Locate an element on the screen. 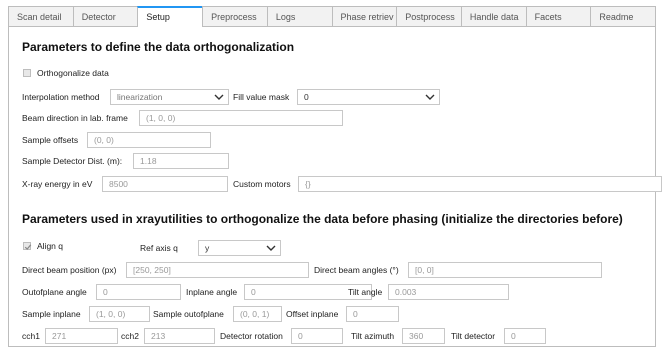  direct-beam-position-input: [250, 250] is located at coordinates (217, 270).